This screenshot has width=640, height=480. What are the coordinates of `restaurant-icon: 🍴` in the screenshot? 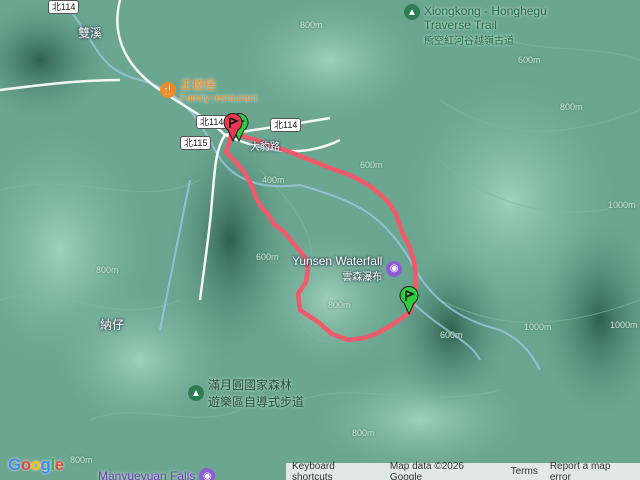 It's located at (168, 90).